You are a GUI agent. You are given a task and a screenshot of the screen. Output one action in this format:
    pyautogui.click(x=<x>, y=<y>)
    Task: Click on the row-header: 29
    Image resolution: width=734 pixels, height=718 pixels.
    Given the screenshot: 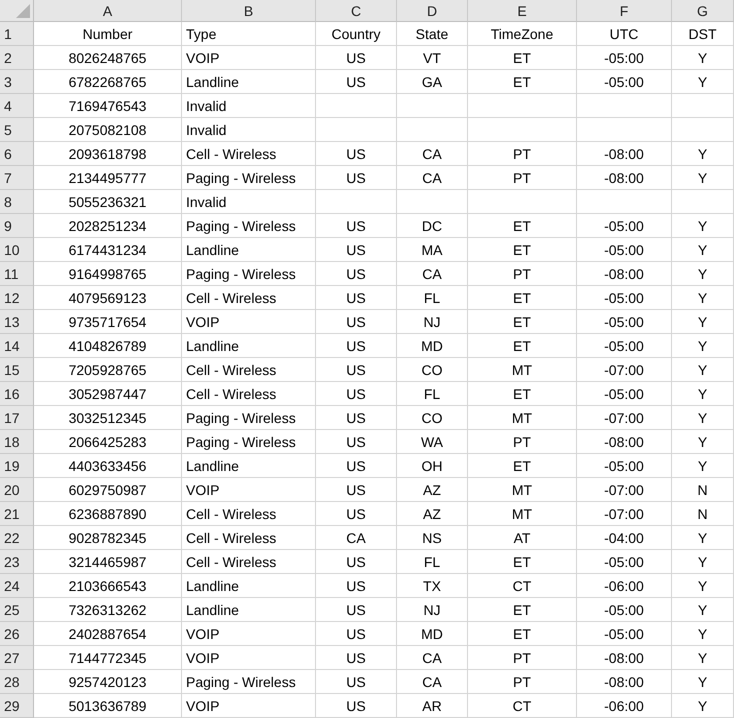 What is the action you would take?
    pyautogui.click(x=17, y=706)
    